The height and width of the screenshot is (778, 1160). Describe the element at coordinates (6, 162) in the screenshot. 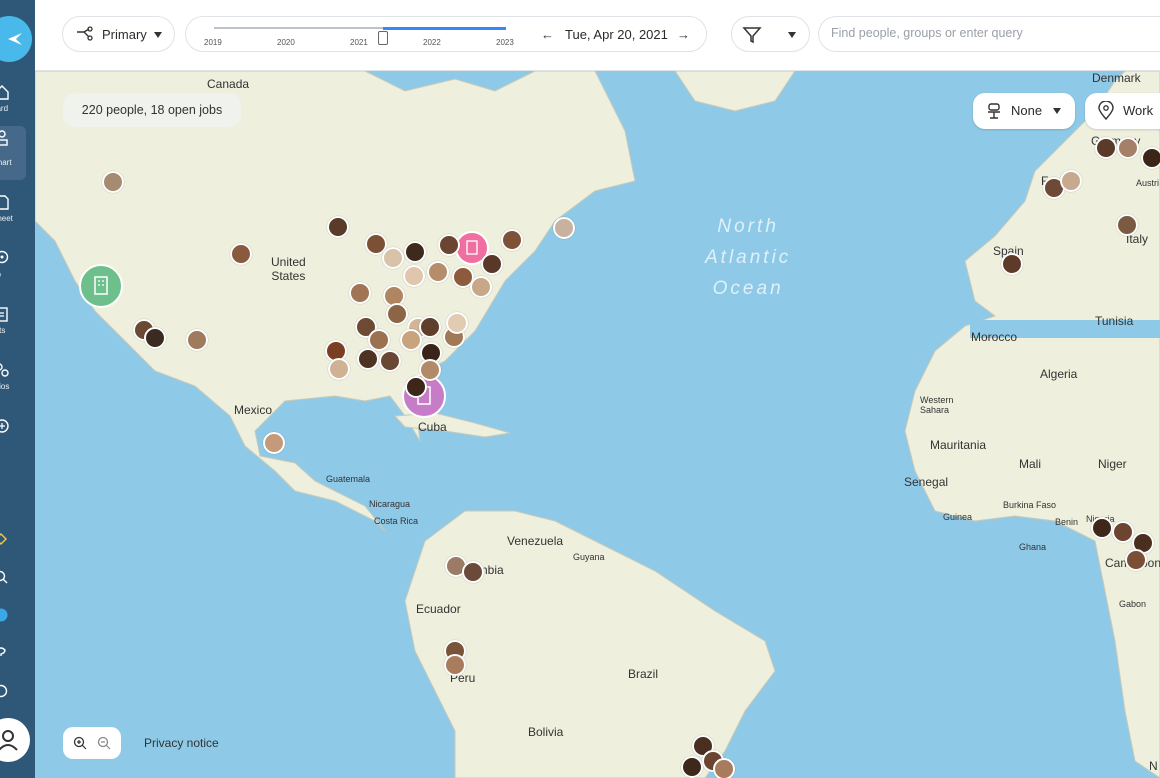

I see `sidebar-item-label: Chart` at that location.